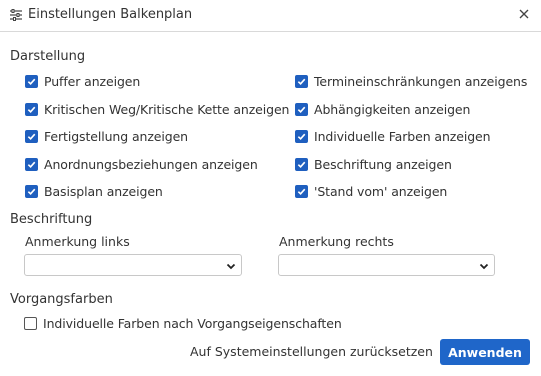 This screenshot has width=541, height=376. I want to click on checkbox-show-critical-path: Kritischen Weg/Kritische Kette anzeigen, so click(157, 109).